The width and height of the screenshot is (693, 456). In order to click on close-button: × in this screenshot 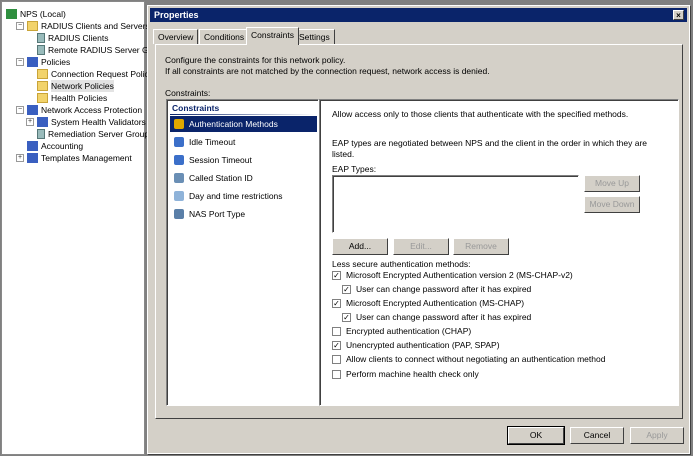, I will do `click(678, 15)`.